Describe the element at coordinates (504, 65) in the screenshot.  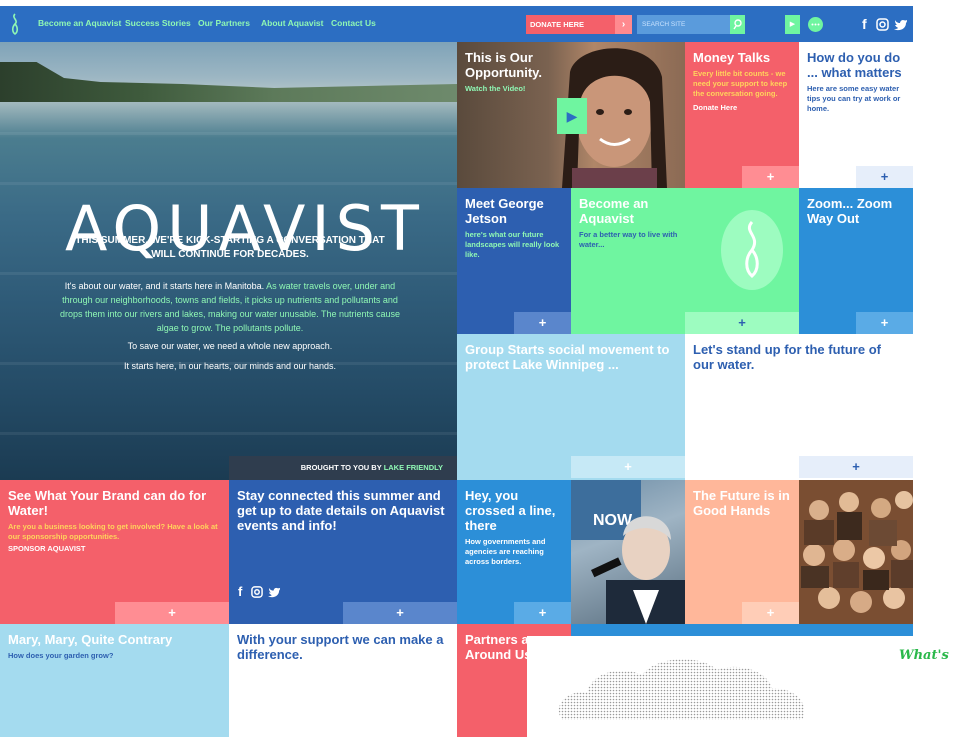
I see `tile-opportunity-title: This is Our Opportunity.` at that location.